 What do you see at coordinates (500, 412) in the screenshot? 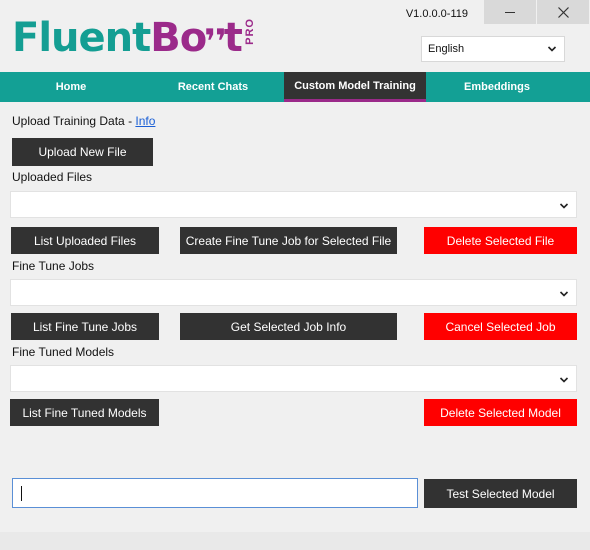
I see `delete-selected-model-button: Delete Selected Model` at bounding box center [500, 412].